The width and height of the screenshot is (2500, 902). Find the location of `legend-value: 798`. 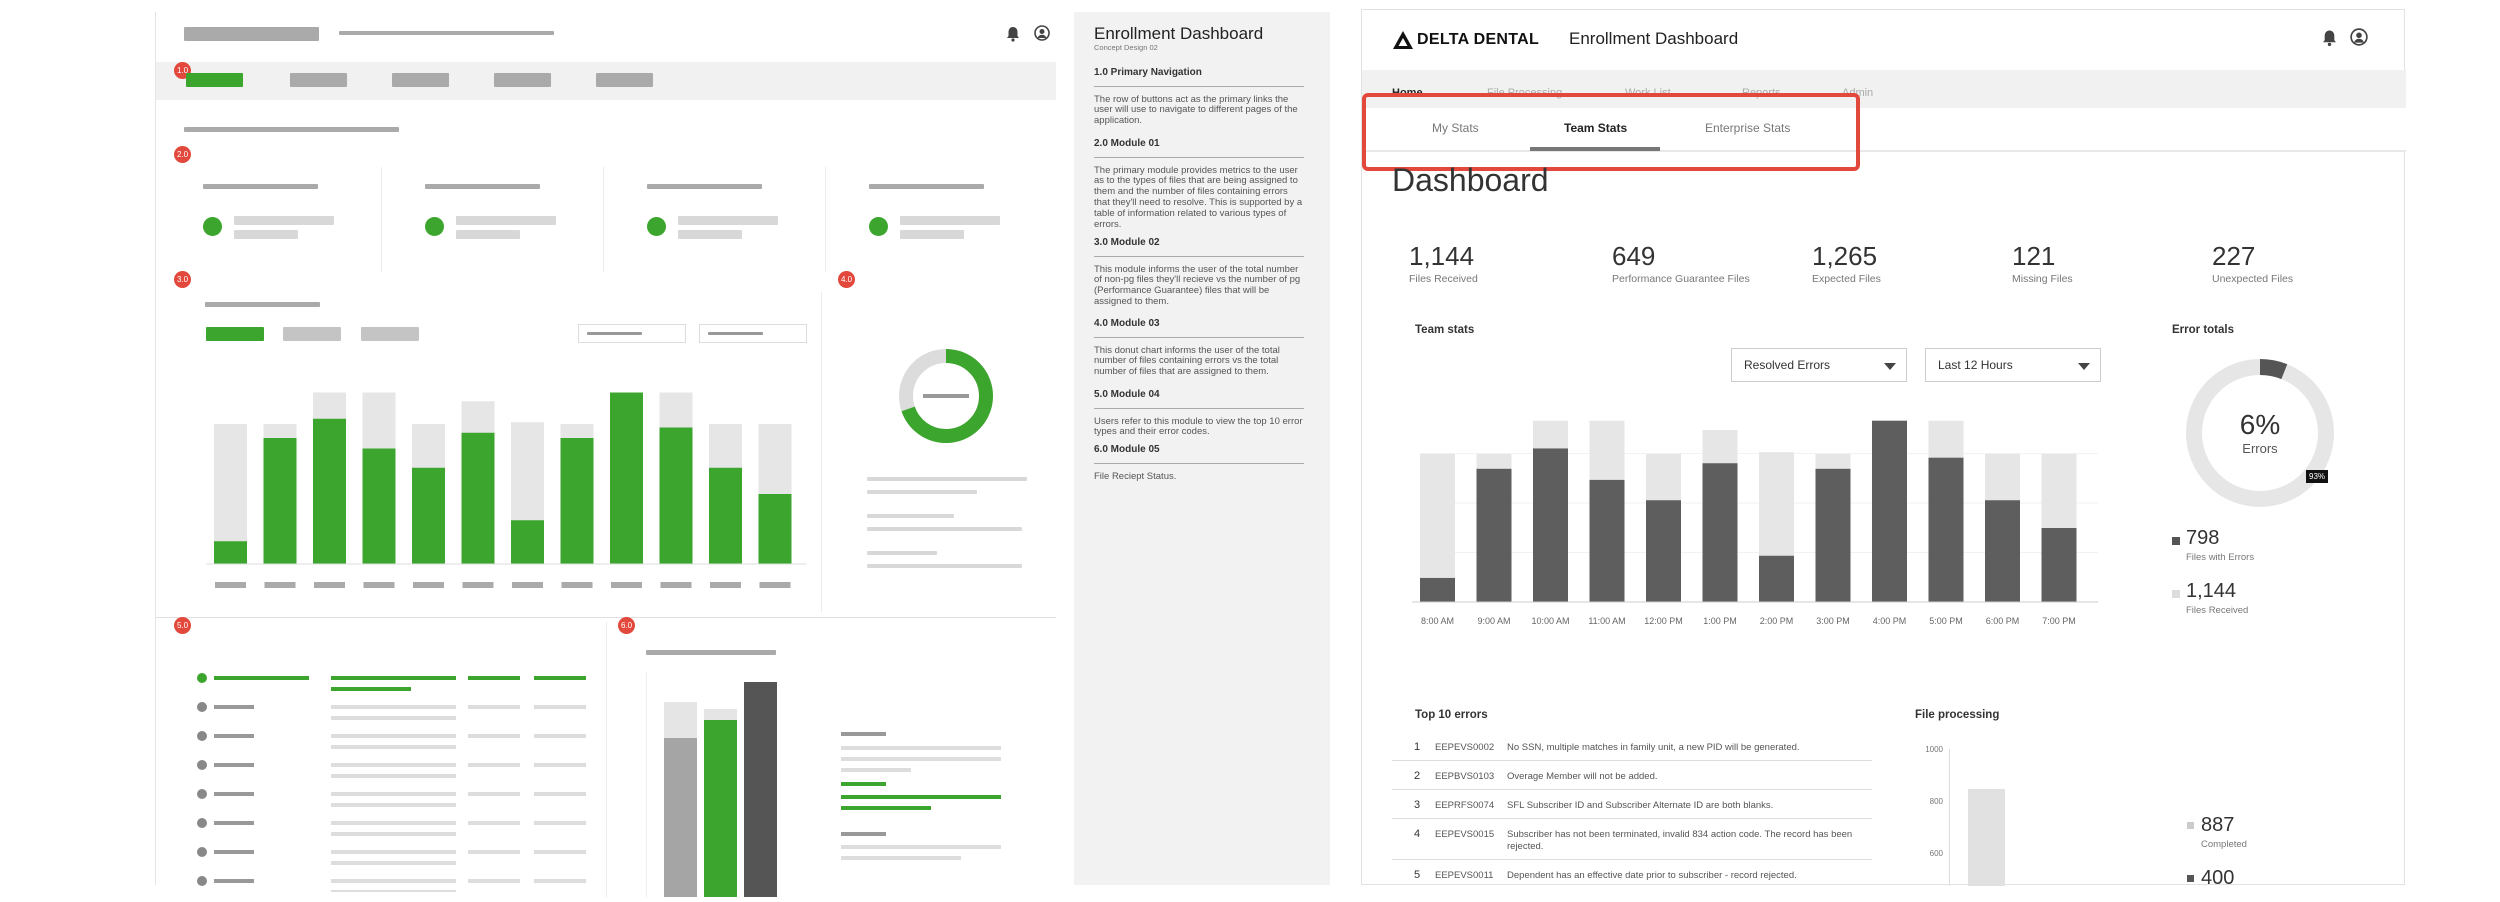

legend-value: 798 is located at coordinates (2203, 538).